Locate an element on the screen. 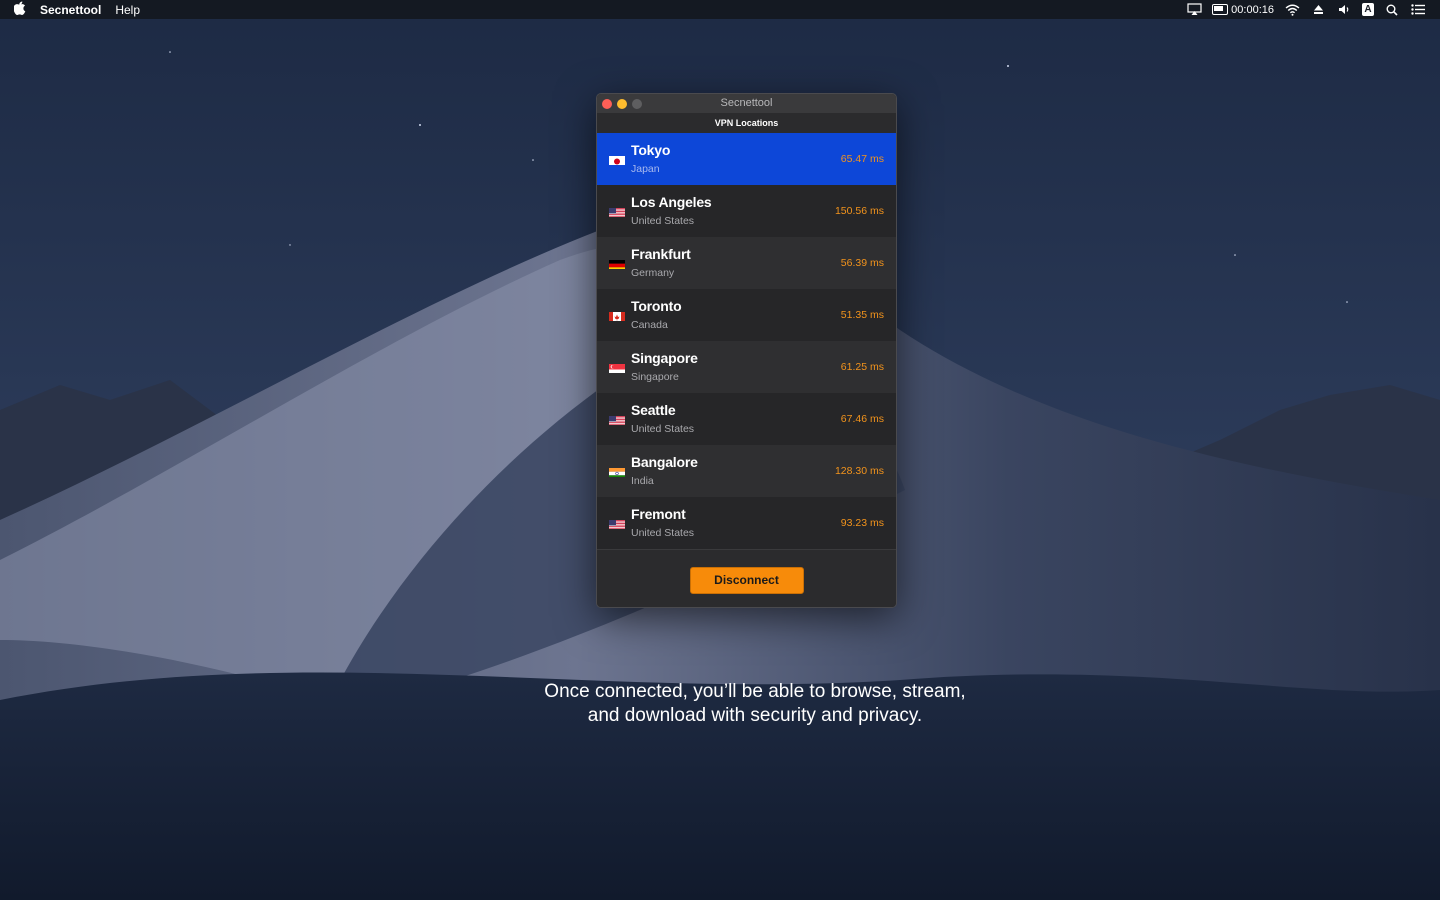 This screenshot has height=900, width=1440. location-country: Singapore is located at coordinates (655, 377).